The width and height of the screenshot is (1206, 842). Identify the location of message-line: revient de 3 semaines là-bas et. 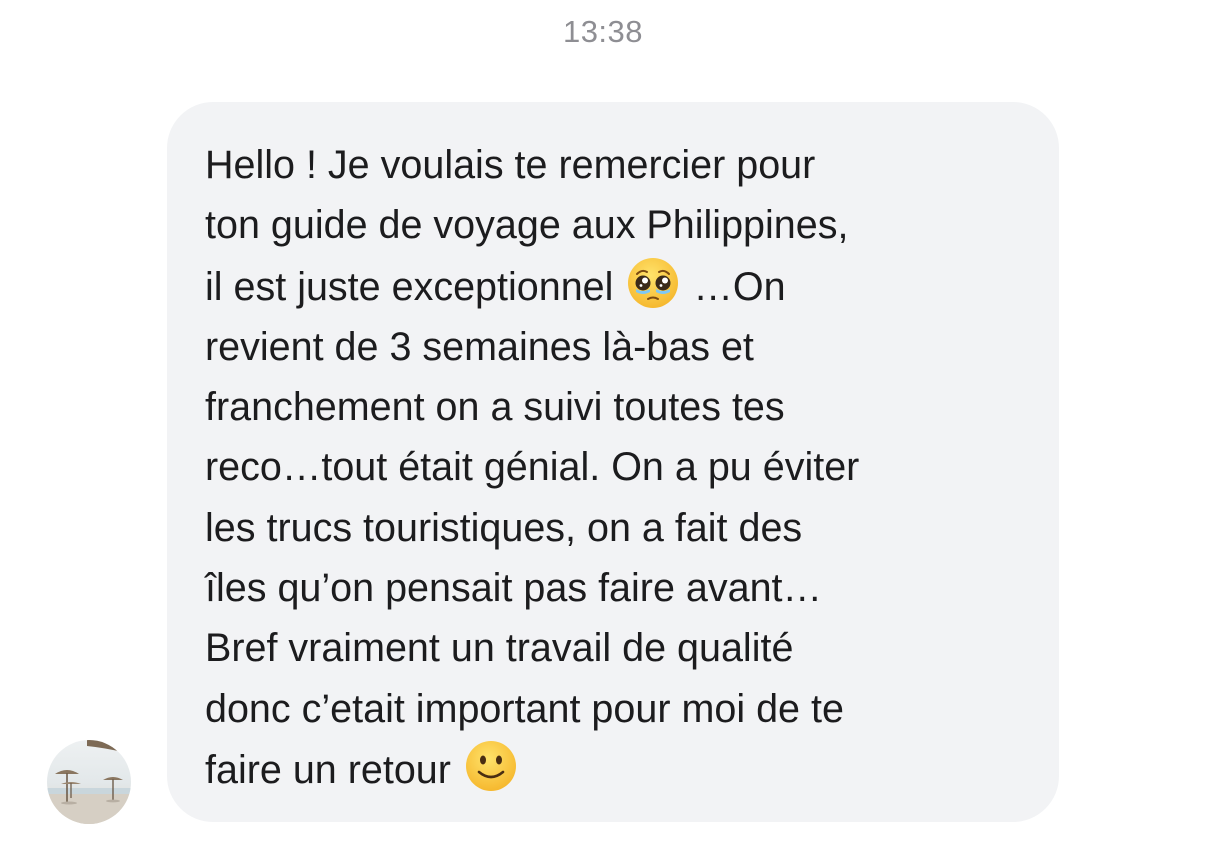
(479, 346).